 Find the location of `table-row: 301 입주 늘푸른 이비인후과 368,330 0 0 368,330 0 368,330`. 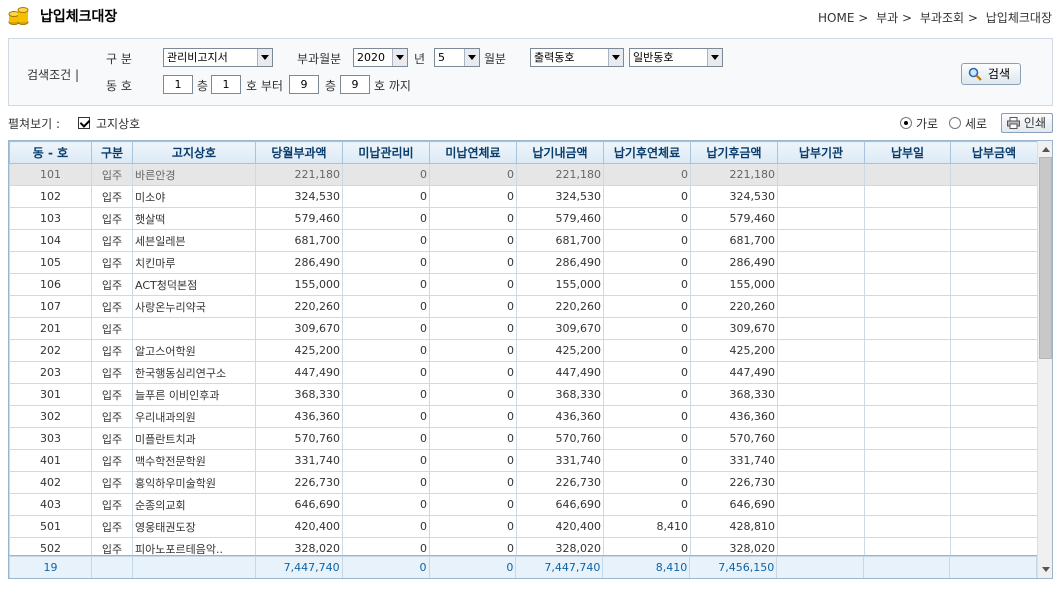

table-row: 301 입주 늘푸른 이비인후과 368,330 0 0 368,330 0 368,330 is located at coordinates (523, 394).